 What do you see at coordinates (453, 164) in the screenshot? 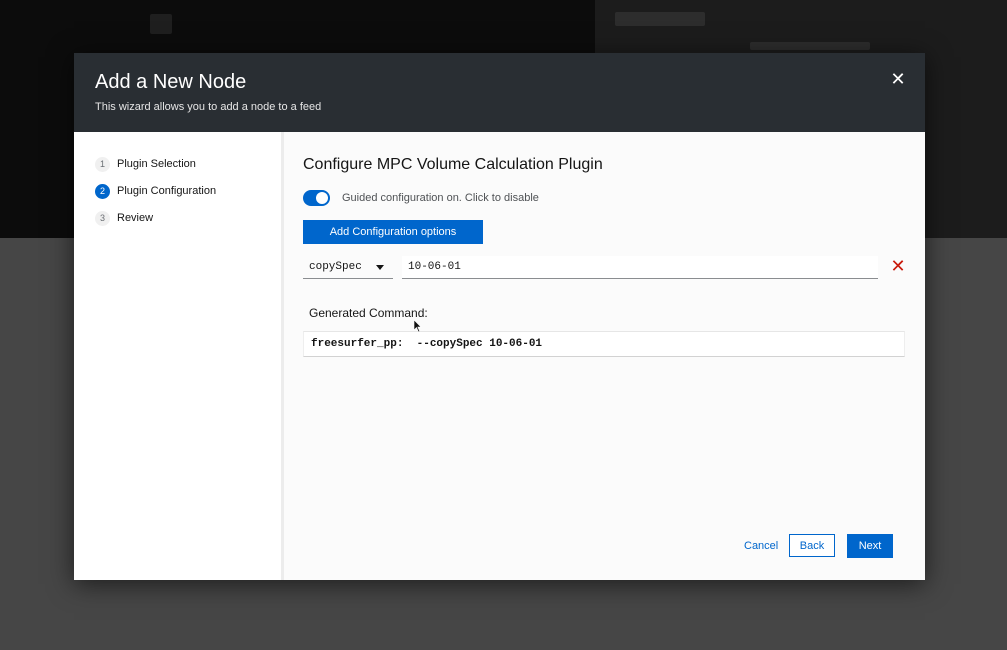
I see `page-title: Configure MPC Volume Calculation Plugin` at bounding box center [453, 164].